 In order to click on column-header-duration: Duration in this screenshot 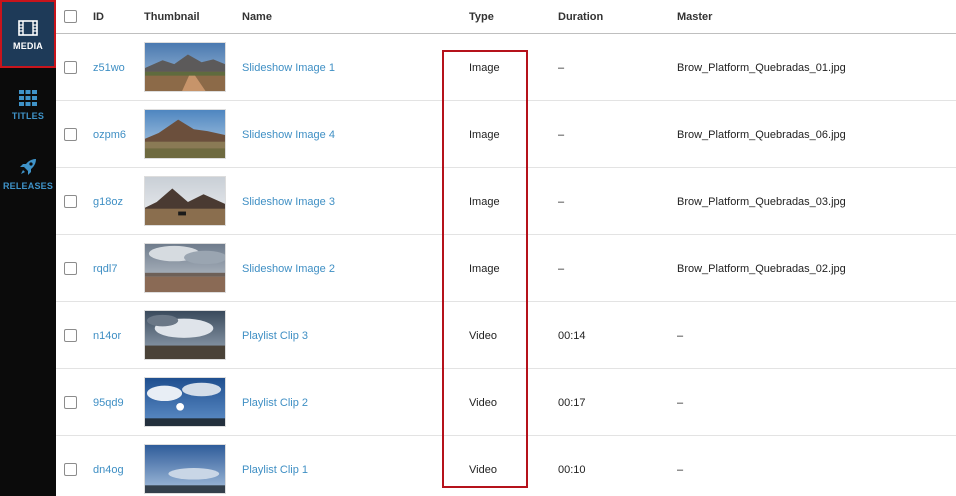, I will do `click(580, 17)`.